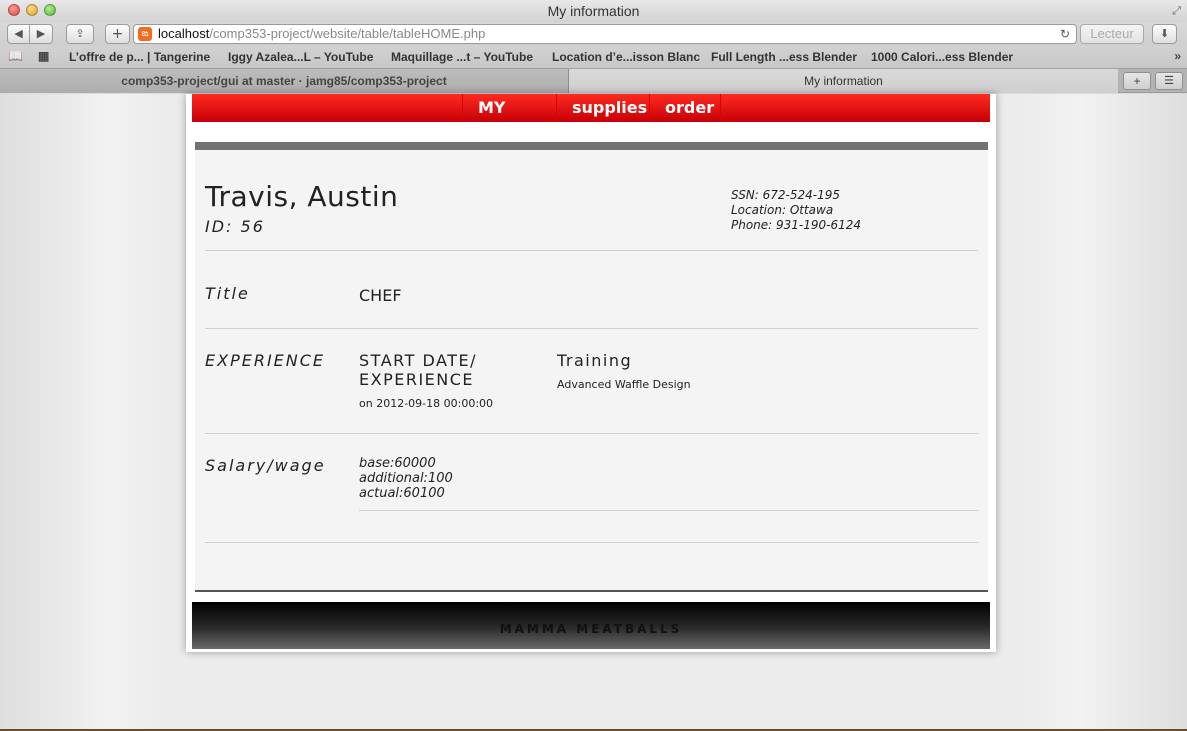  What do you see at coordinates (380, 295) in the screenshot?
I see `title-value: CHEF` at bounding box center [380, 295].